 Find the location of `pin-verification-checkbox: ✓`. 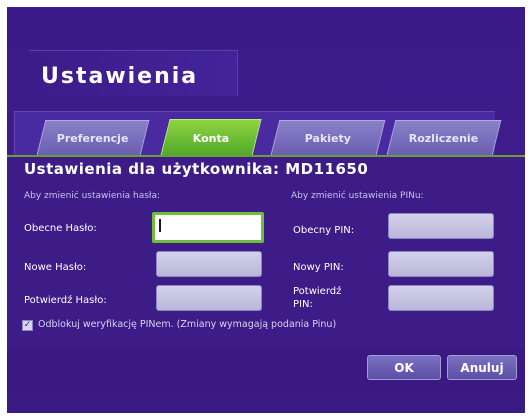

pin-verification-checkbox: ✓ is located at coordinates (27, 325).